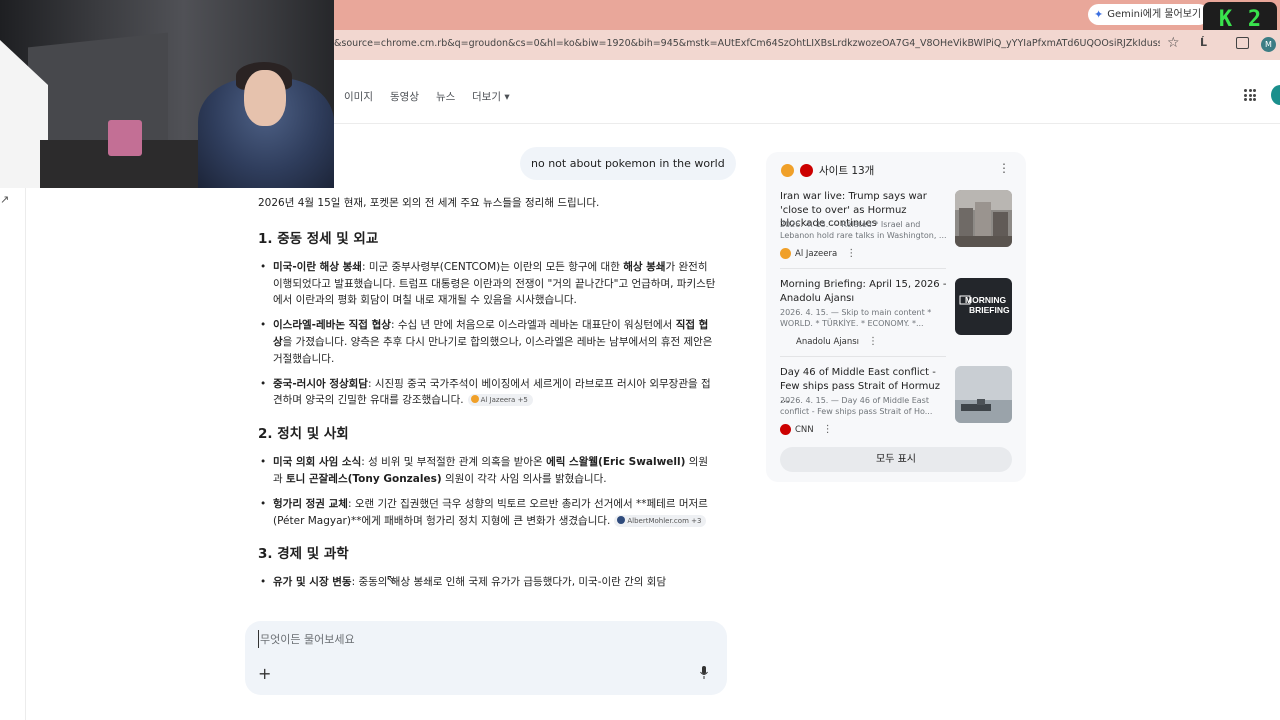 Image resolution: width=1280 pixels, height=720 pixels. What do you see at coordinates (1173, 43) in the screenshot?
I see `bookmark-star-icon: ☆` at bounding box center [1173, 43].